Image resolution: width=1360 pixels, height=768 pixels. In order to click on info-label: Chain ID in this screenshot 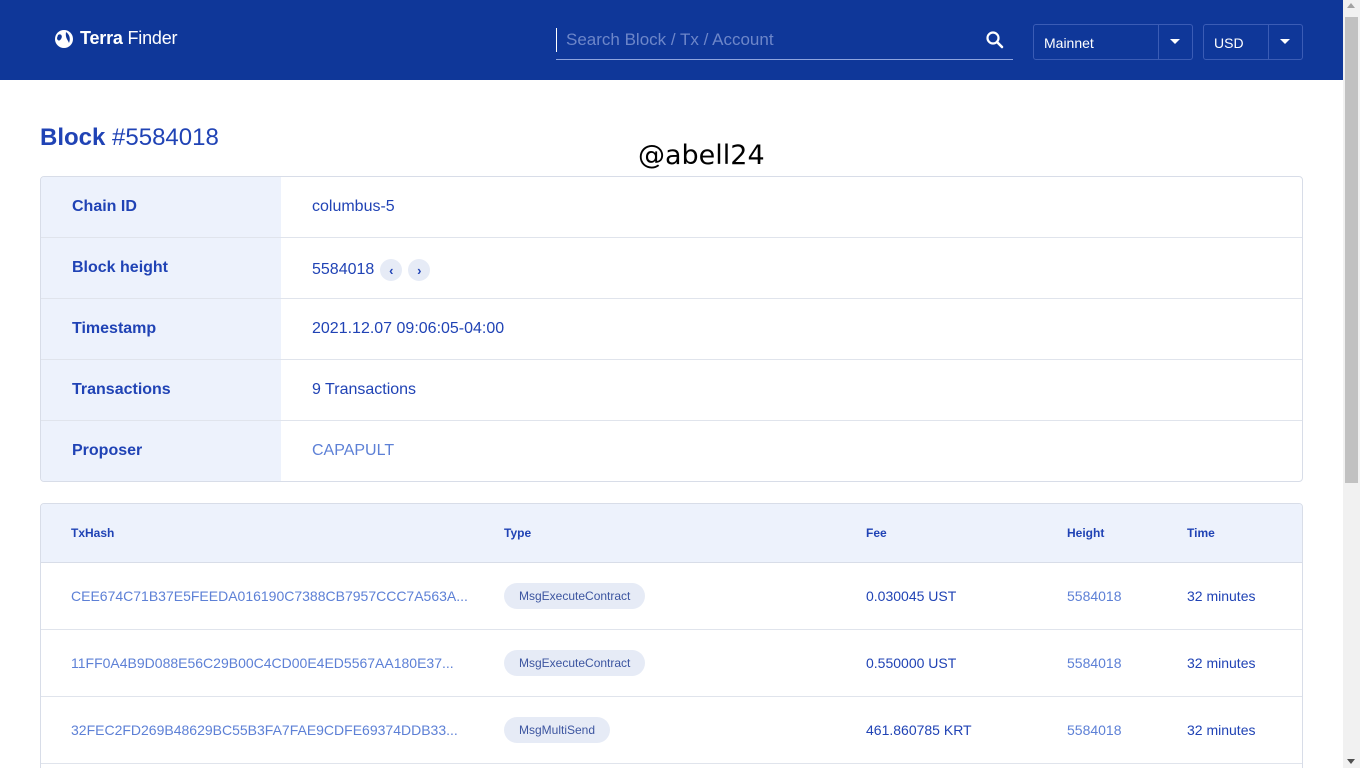, I will do `click(161, 207)`.